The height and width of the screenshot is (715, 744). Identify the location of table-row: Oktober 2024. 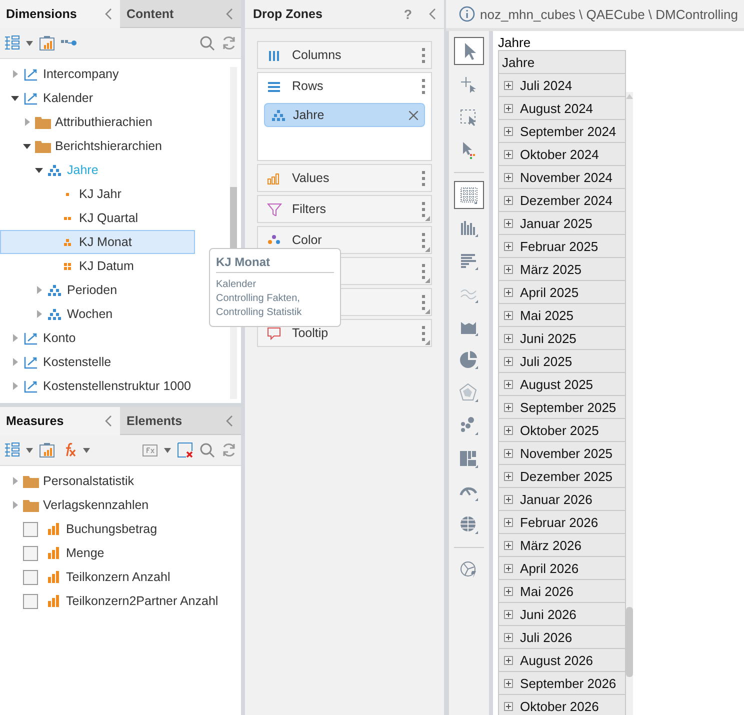
(562, 154).